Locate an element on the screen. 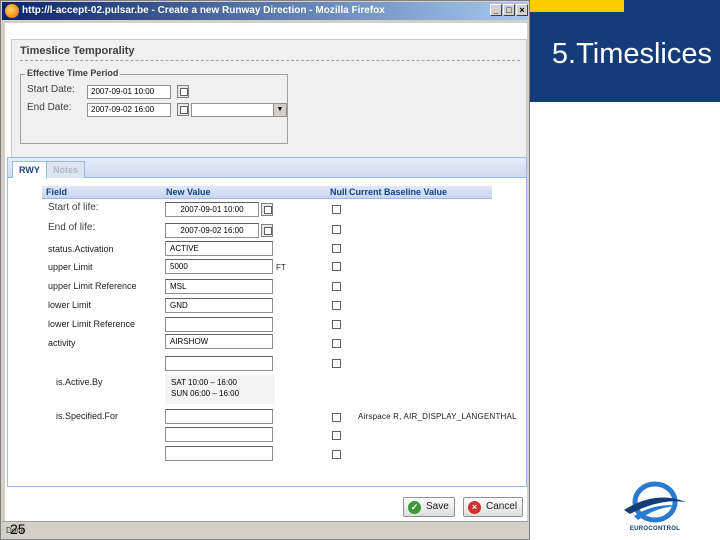 This screenshot has width=720, height=540. is-specified-for-baseline: Airspace R, AIR_DISPLAY_LANGENTHAL is located at coordinates (437, 416).